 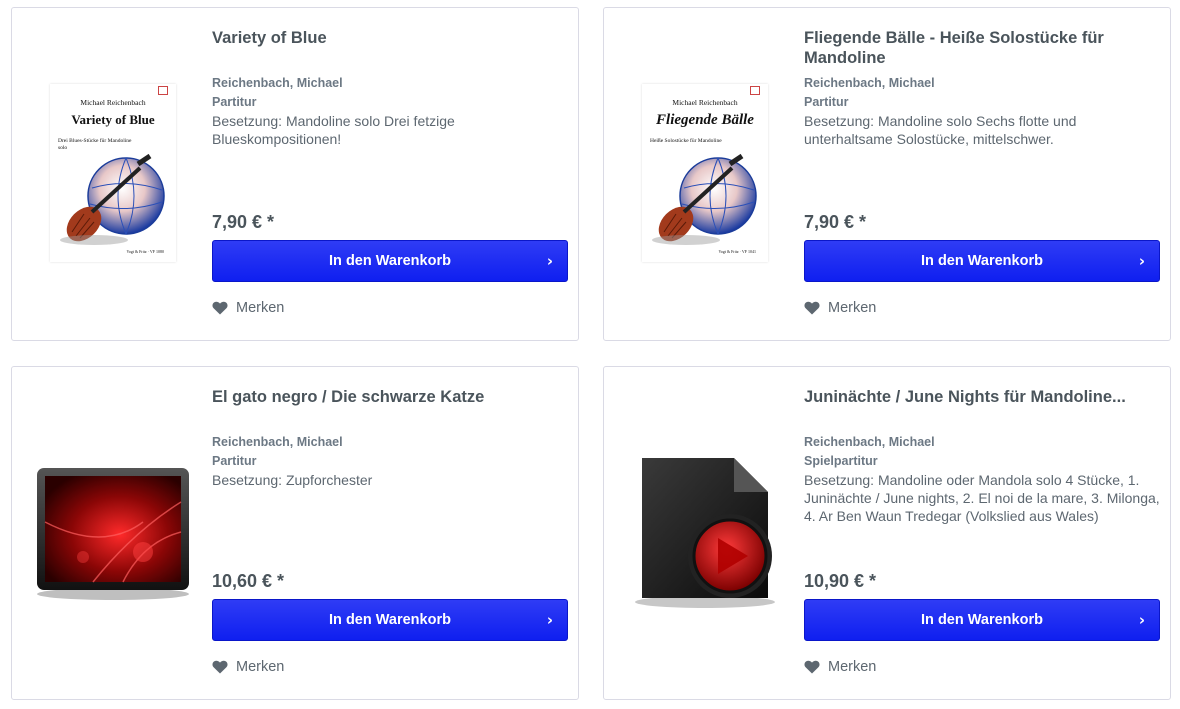 I want to click on product-description: Besetzung: Zupforchester, so click(x=292, y=480).